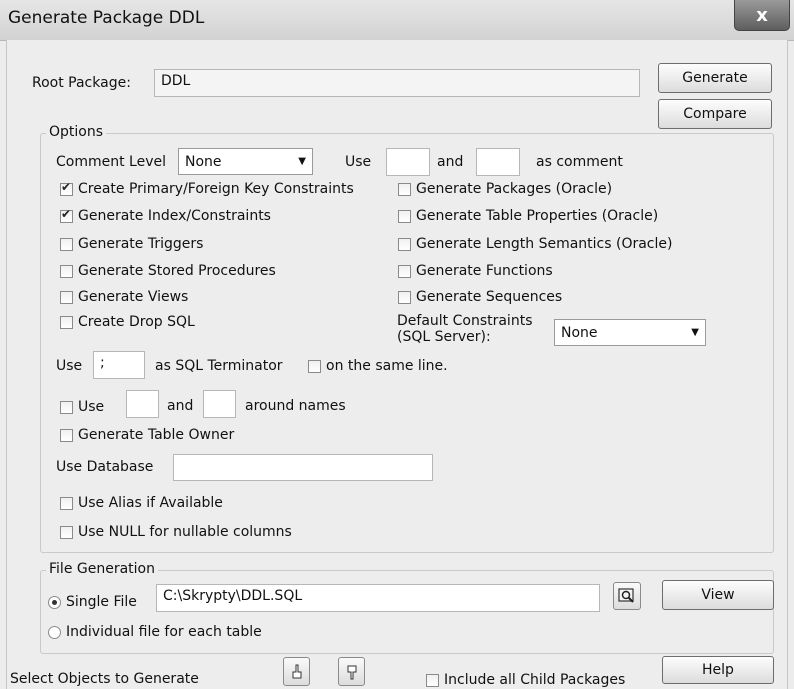  What do you see at coordinates (465, 321) in the screenshot?
I see `default-constraints-label-line1: Default Constraints` at bounding box center [465, 321].